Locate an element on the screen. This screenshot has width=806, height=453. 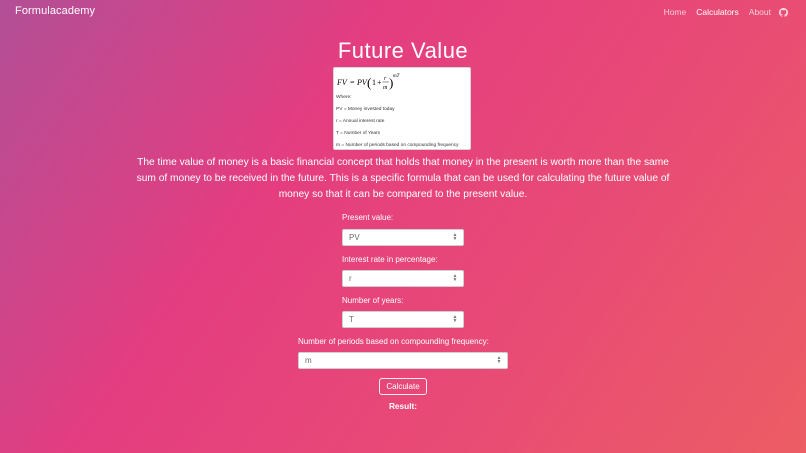
formula-equation: FV = PV ( 1 + r m ) mT is located at coordinates (368, 82).